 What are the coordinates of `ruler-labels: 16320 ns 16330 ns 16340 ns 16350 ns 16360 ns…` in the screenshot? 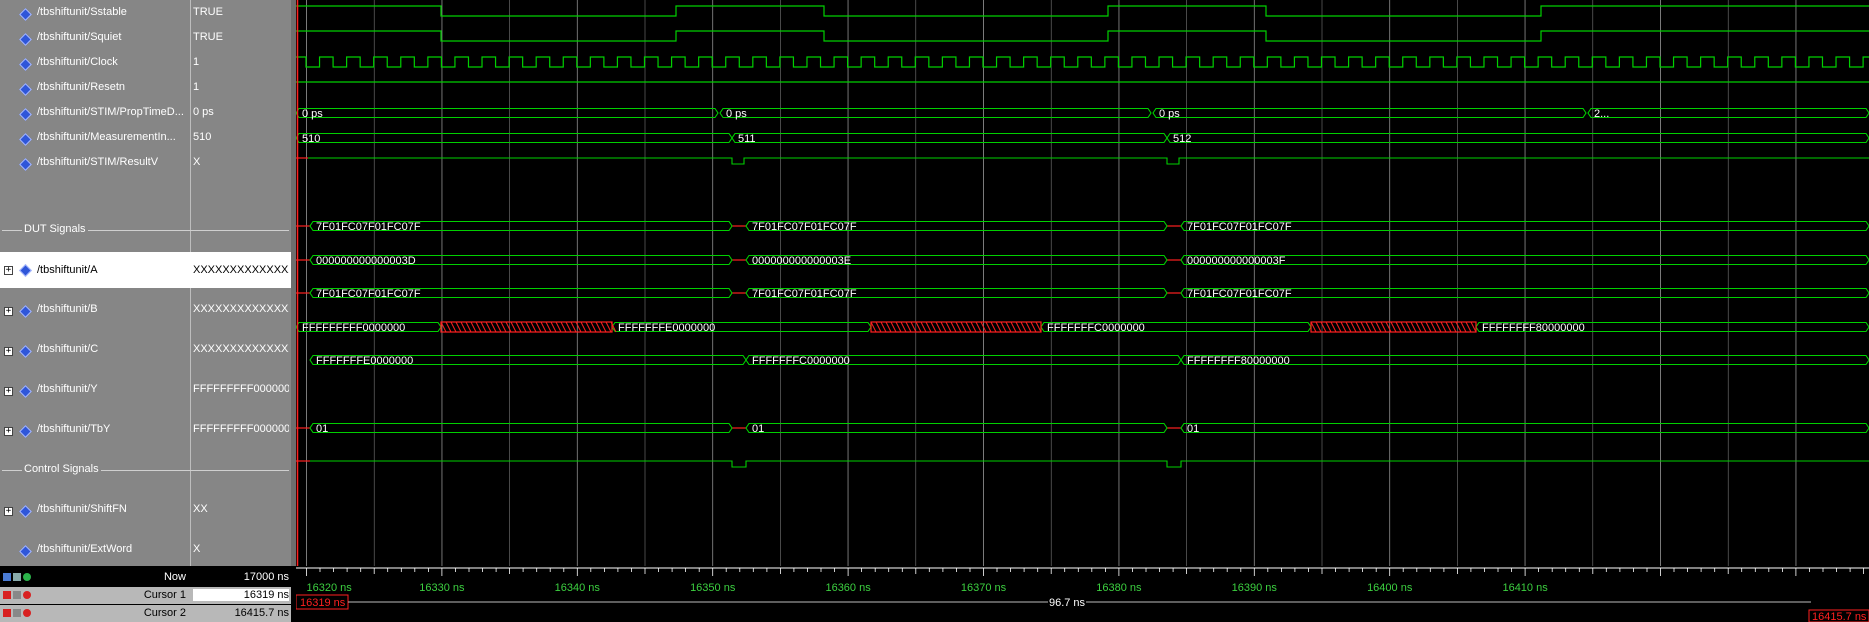 It's located at (928, 588).